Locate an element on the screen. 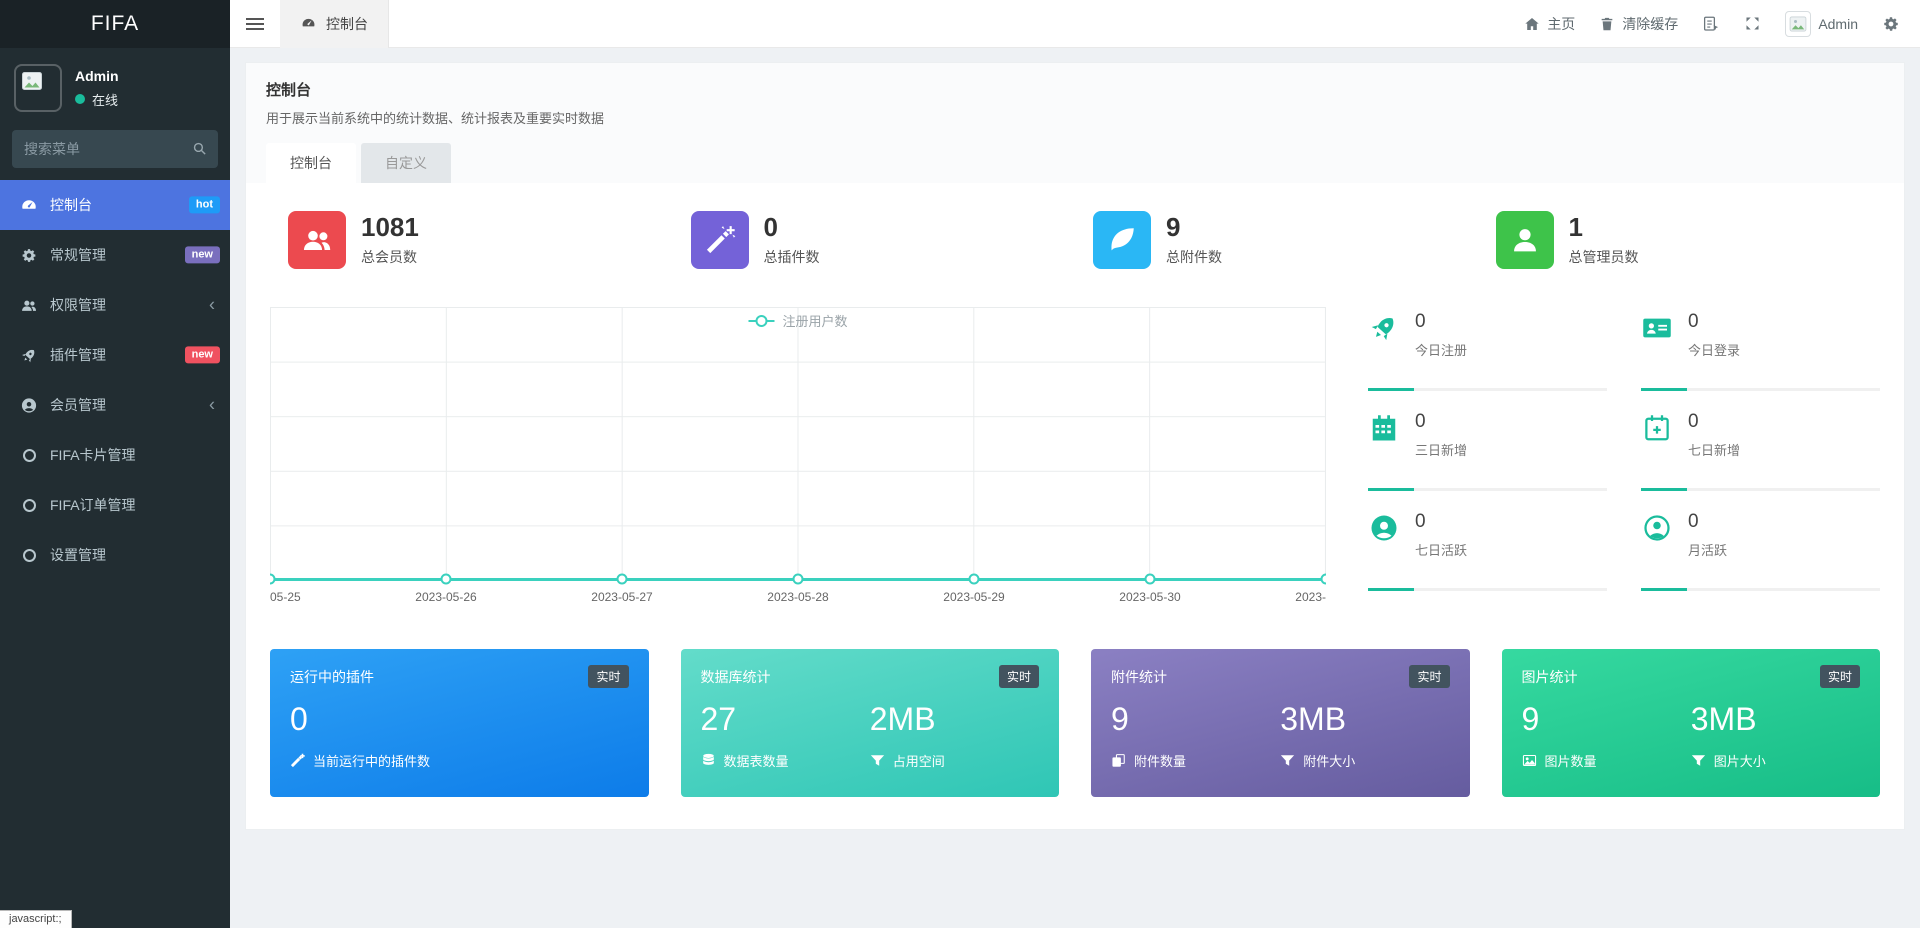 The height and width of the screenshot is (928, 1920). expand-icon is located at coordinates (1752, 23).